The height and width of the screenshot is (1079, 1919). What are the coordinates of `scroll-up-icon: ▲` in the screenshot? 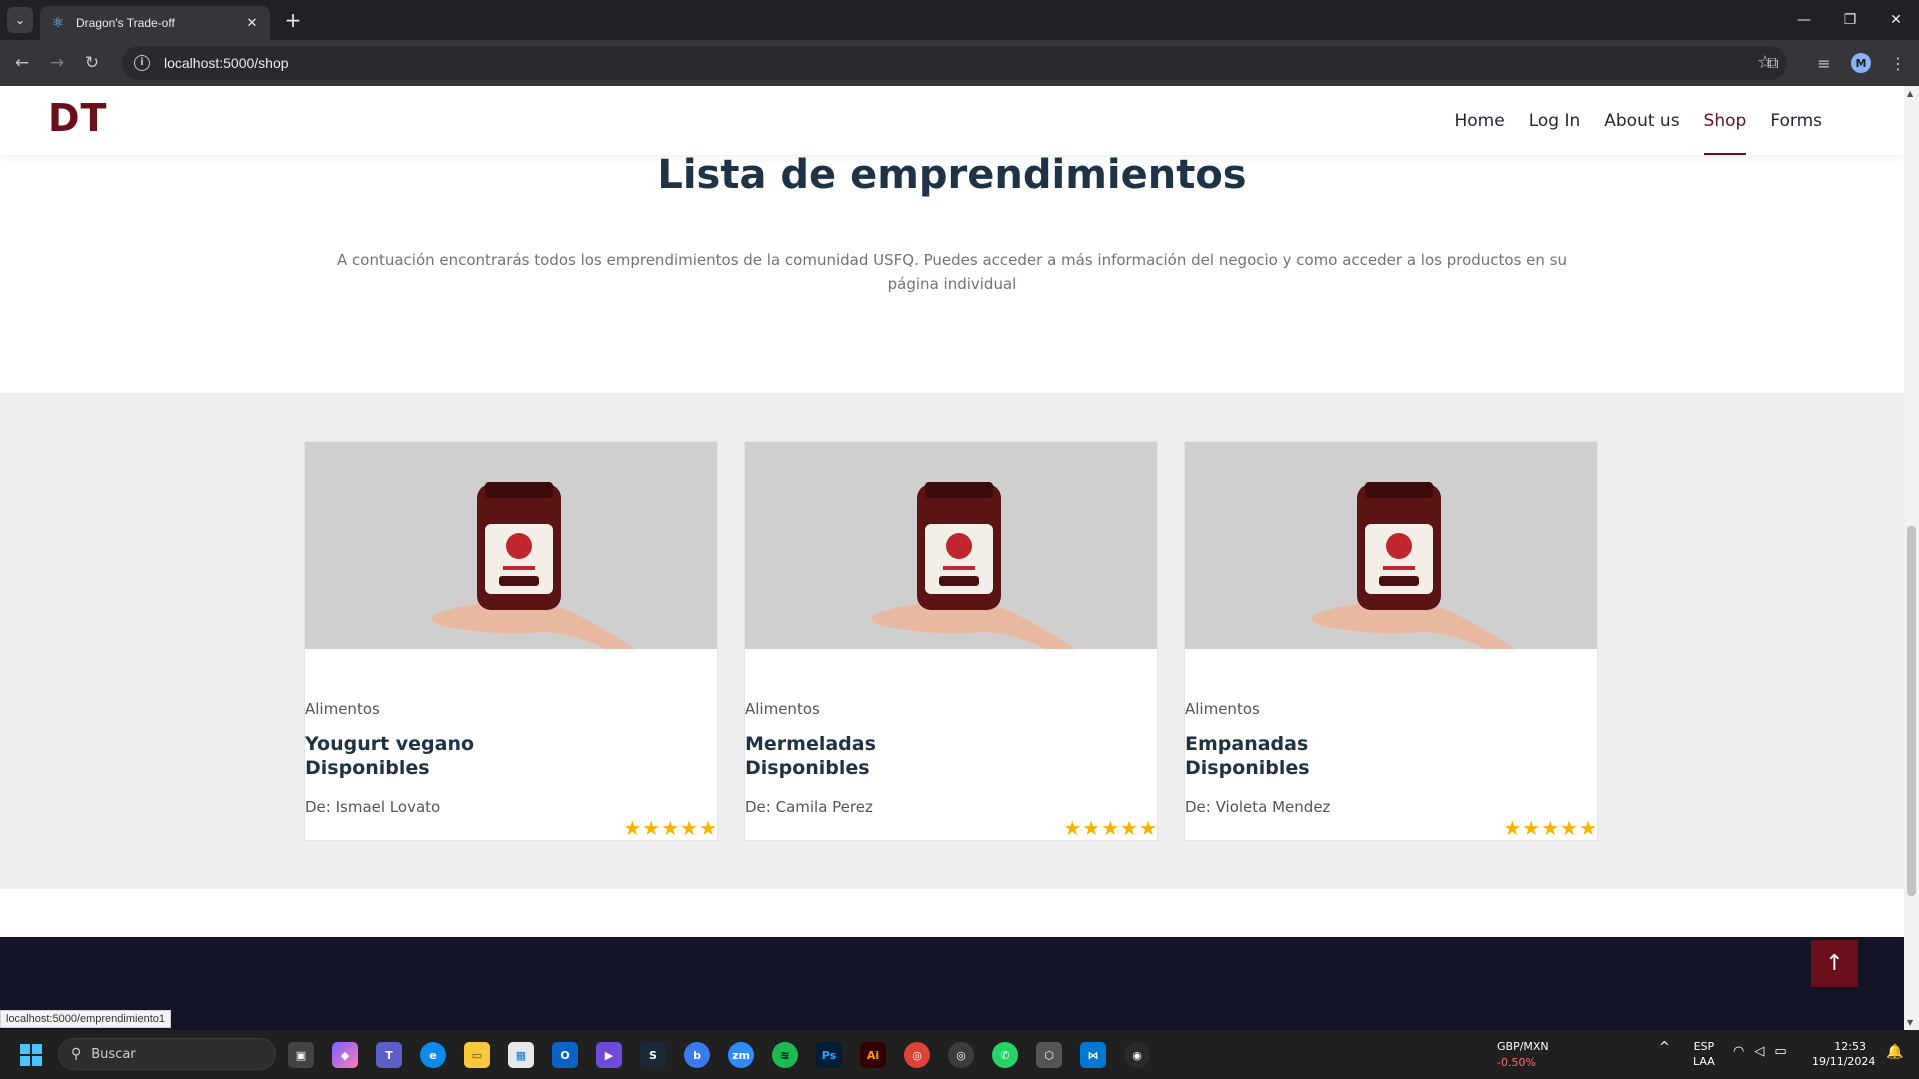 It's located at (1910, 93).